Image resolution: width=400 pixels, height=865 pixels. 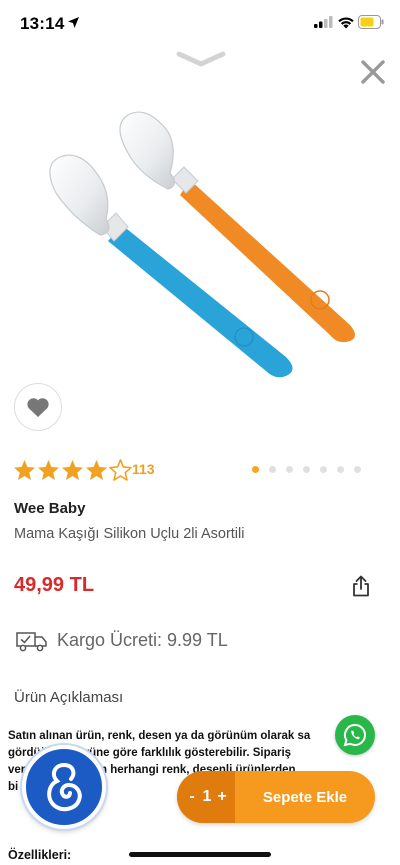 What do you see at coordinates (373, 72) in the screenshot?
I see `close-icon` at bounding box center [373, 72].